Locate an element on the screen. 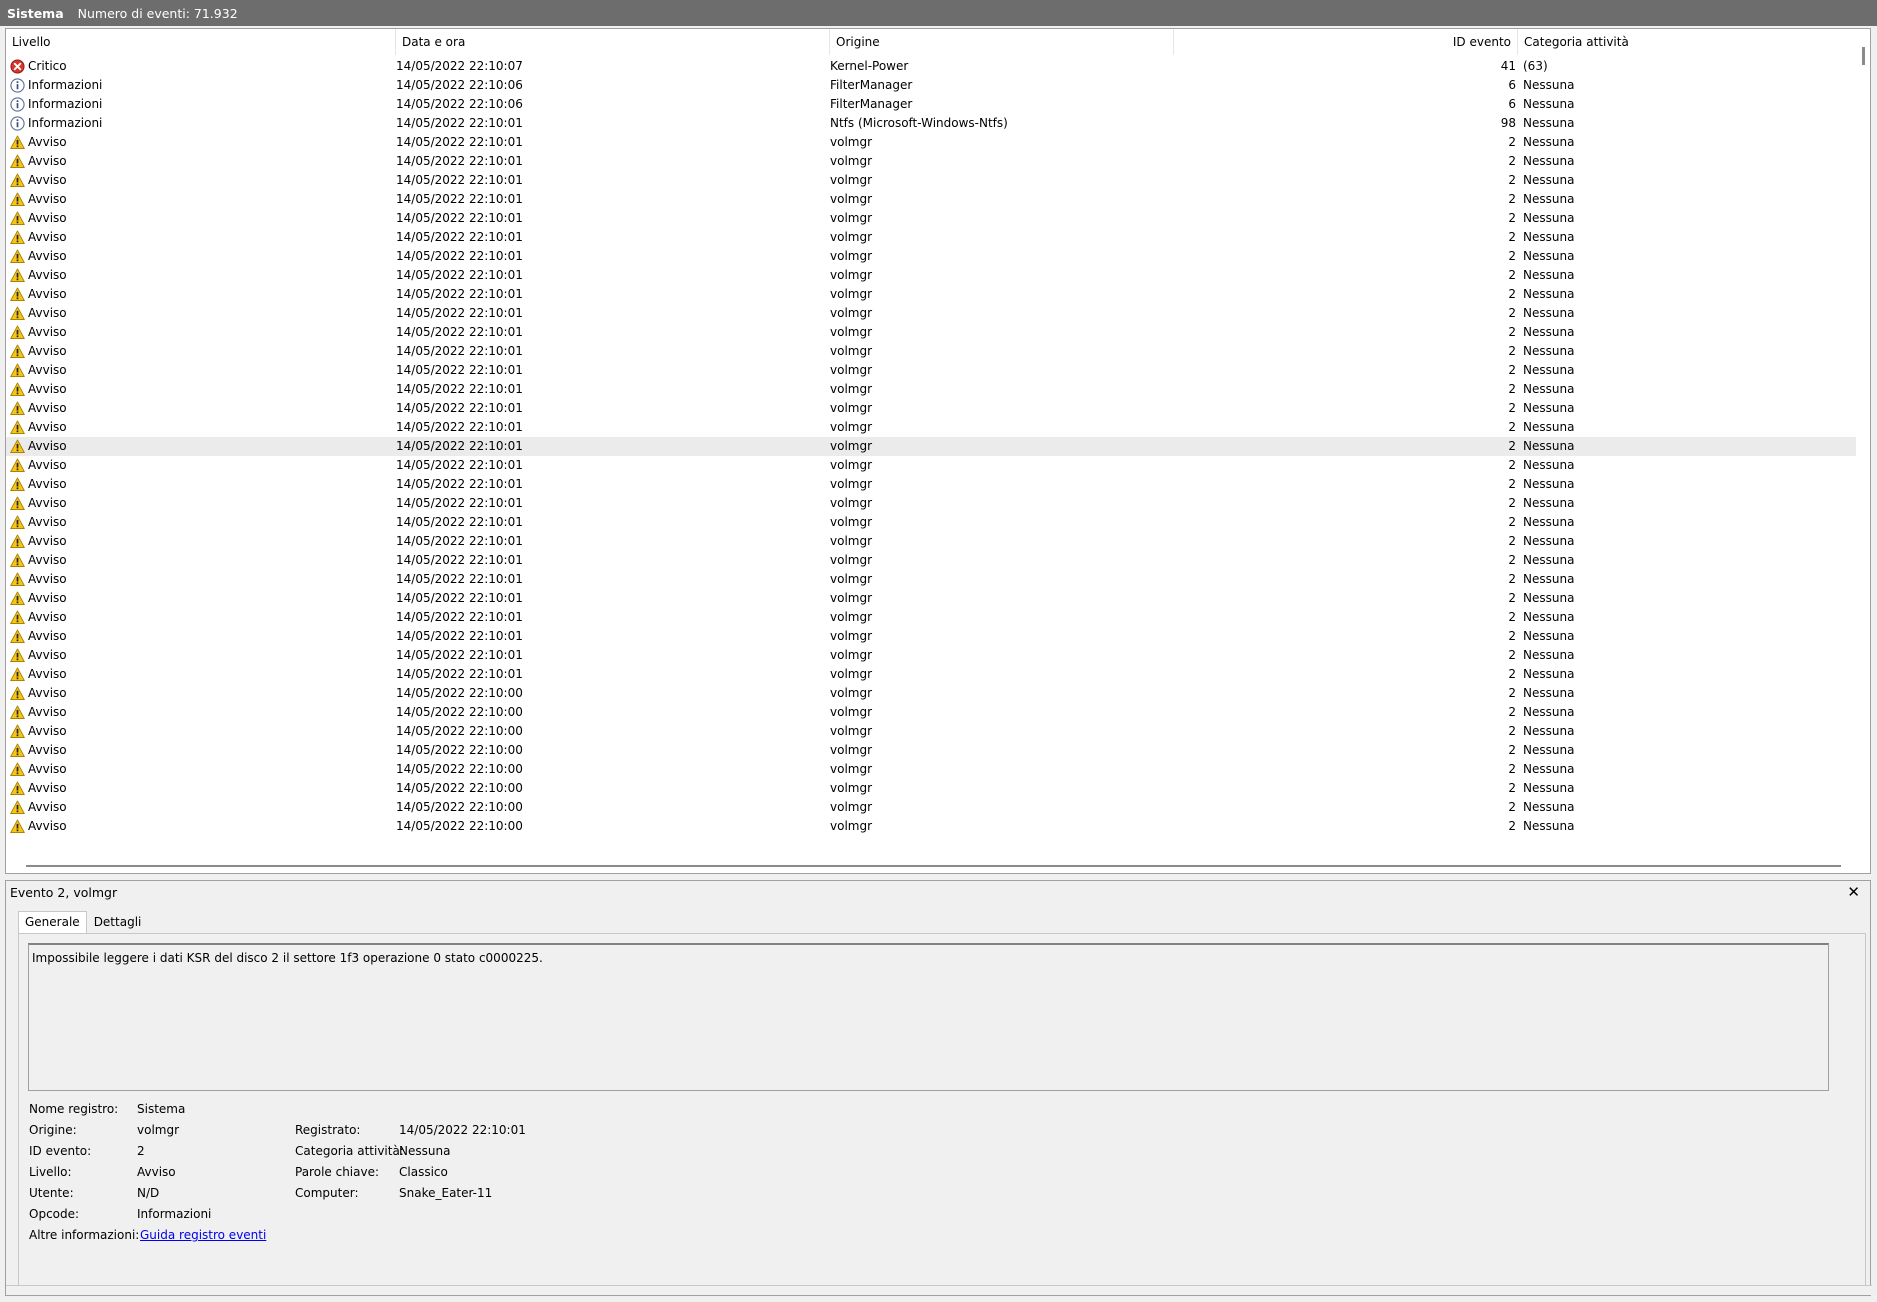 The image size is (1877, 1302). horizontal-scrollbar is located at coordinates (933, 866).